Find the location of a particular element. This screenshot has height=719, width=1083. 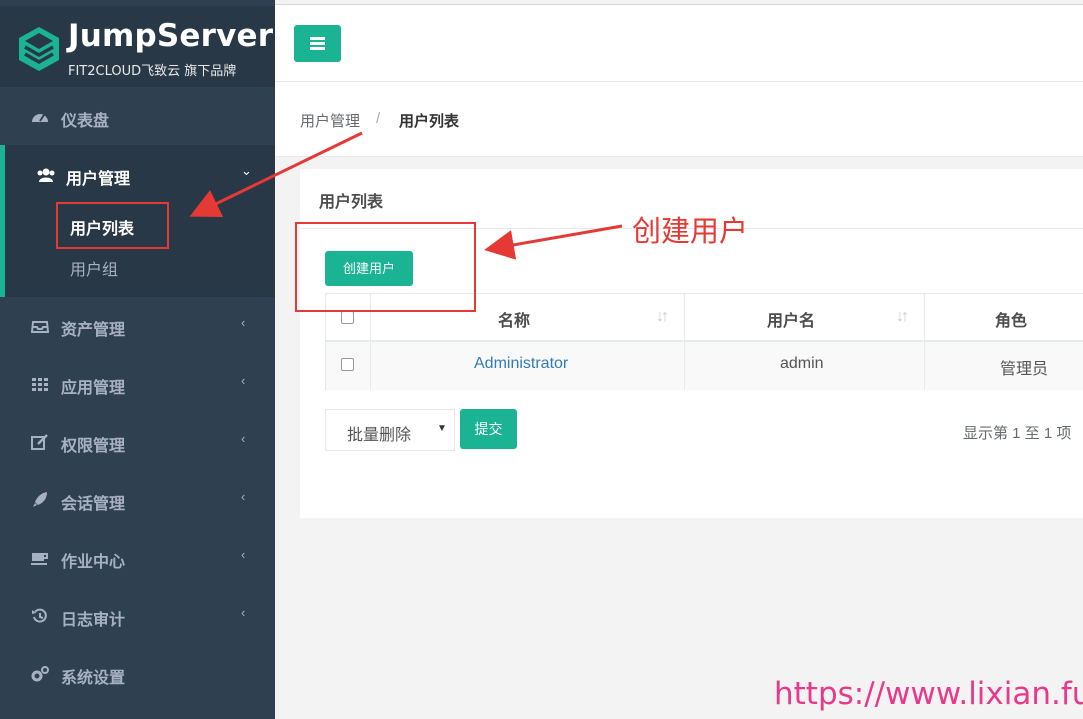

edit-icon is located at coordinates (39, 442).